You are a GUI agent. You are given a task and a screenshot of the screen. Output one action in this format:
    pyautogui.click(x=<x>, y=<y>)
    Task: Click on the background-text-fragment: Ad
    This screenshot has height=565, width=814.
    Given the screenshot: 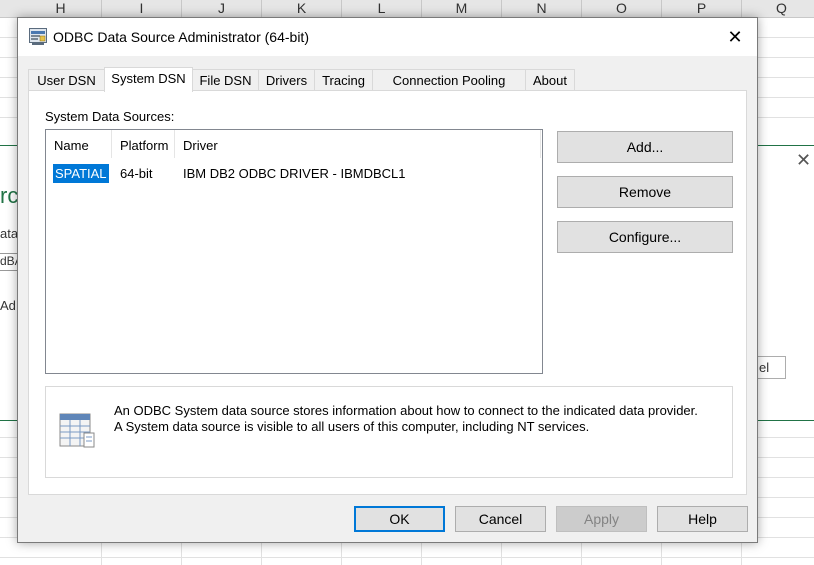 What is the action you would take?
    pyautogui.click(x=8, y=305)
    